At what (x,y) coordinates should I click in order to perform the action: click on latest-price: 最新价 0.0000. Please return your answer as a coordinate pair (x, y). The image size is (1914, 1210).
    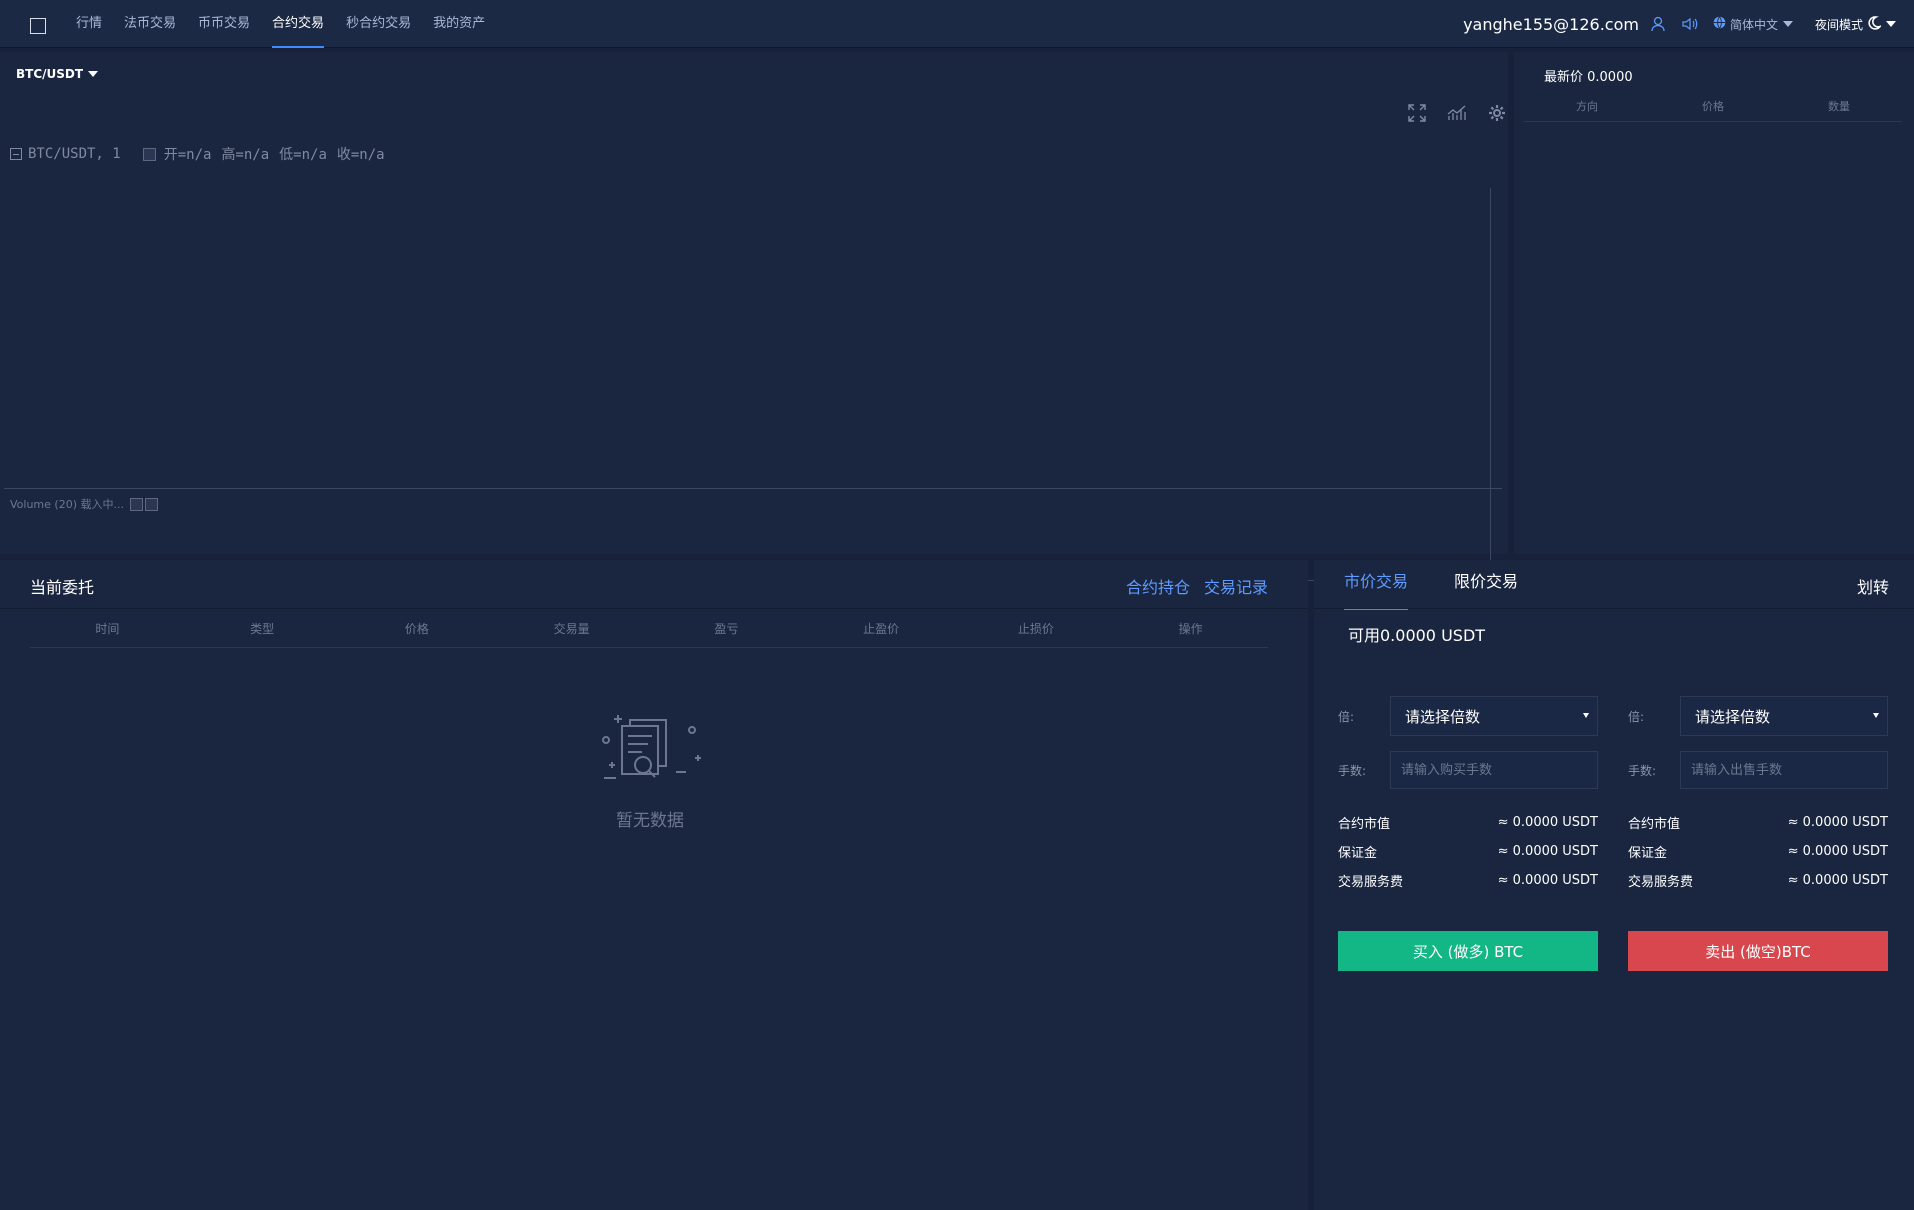
    Looking at the image, I should click on (1588, 77).